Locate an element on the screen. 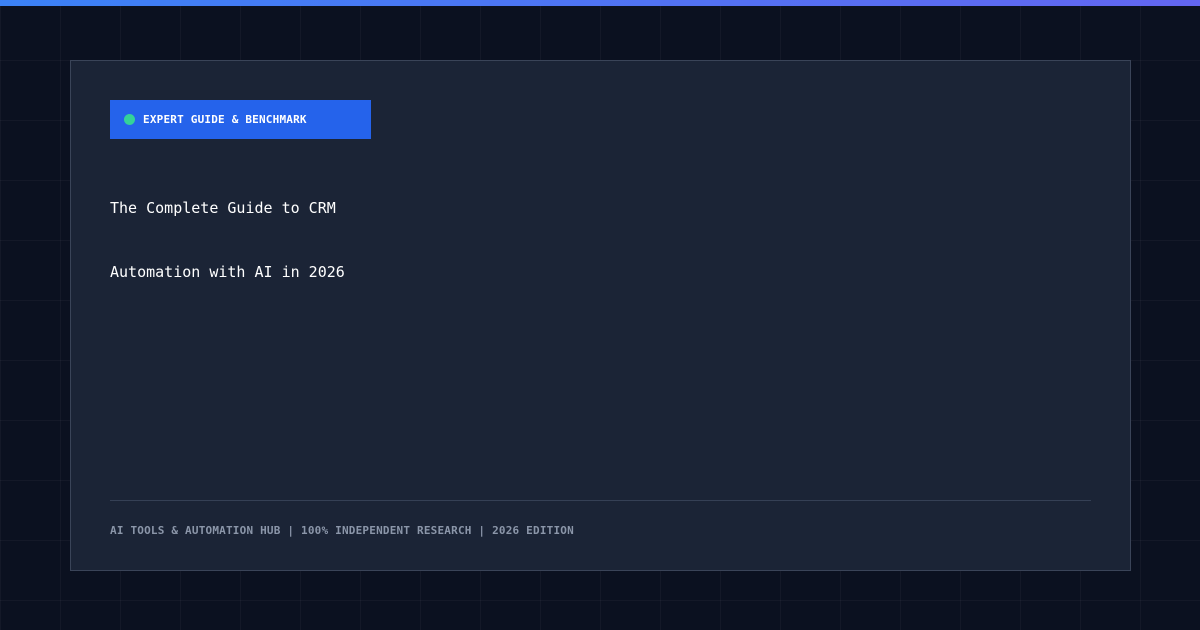 This screenshot has height=630, width=1200. page-title-line-1: The Complete Guide to CRM is located at coordinates (223, 208).